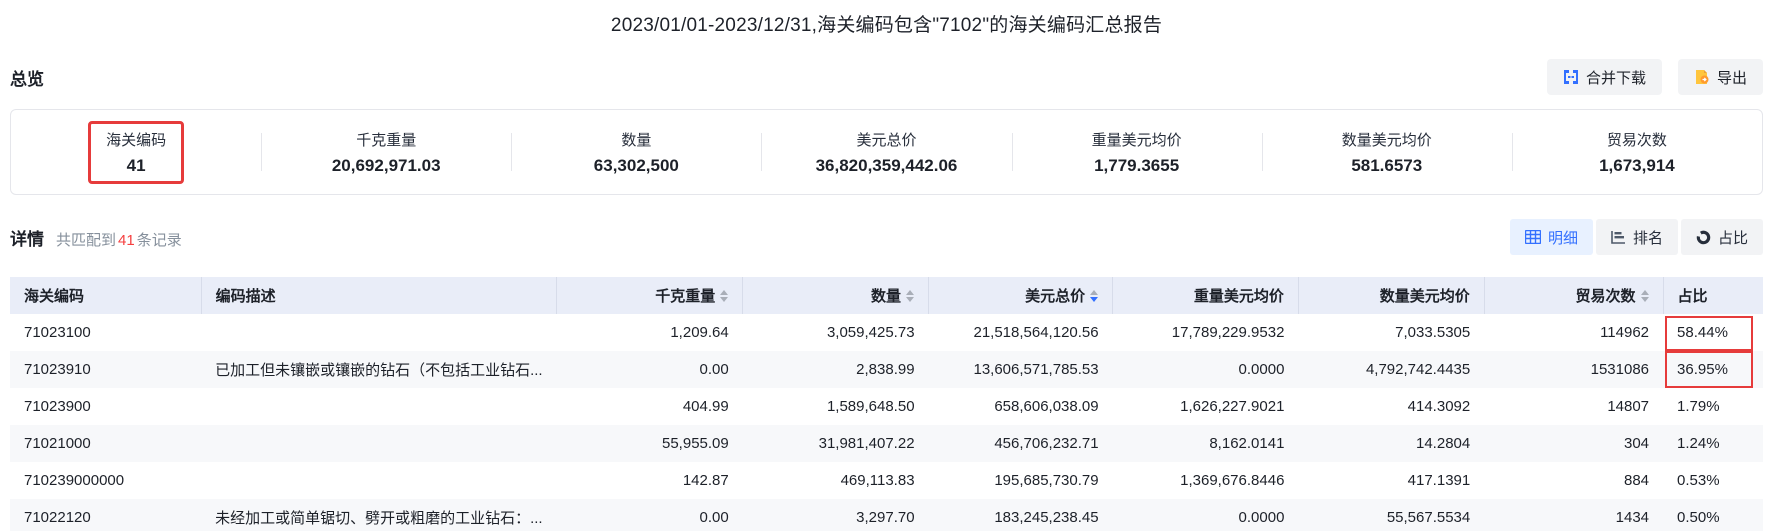 Image resolution: width=1773 pixels, height=531 pixels. Describe the element at coordinates (1713, 332) in the screenshot. I see `cell-share: 58.44%` at that location.